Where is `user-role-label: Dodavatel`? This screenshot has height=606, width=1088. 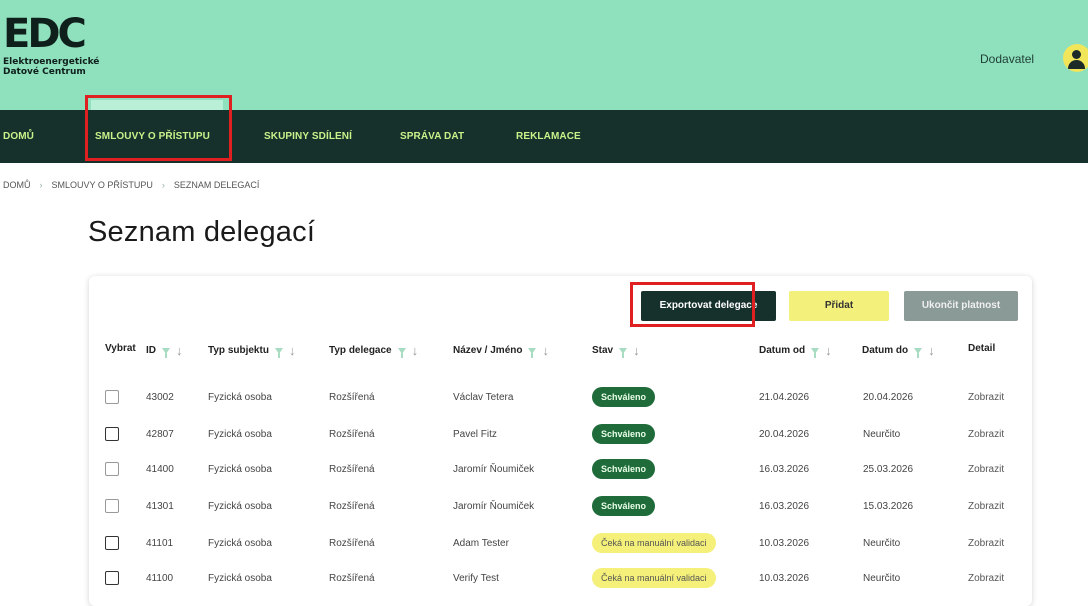
user-role-label: Dodavatel is located at coordinates (1007, 59).